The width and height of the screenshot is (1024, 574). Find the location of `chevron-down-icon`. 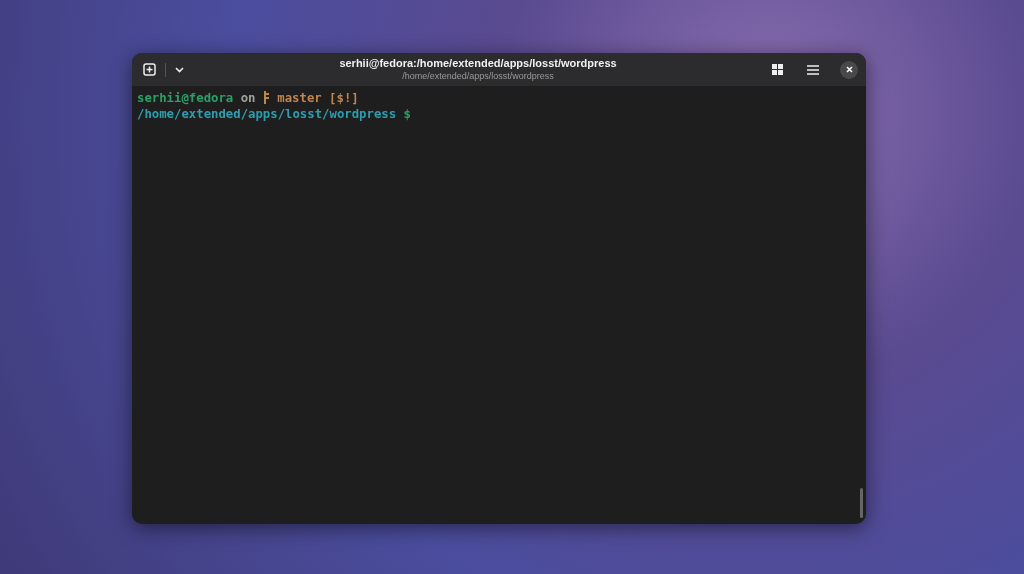

chevron-down-icon is located at coordinates (179, 69).